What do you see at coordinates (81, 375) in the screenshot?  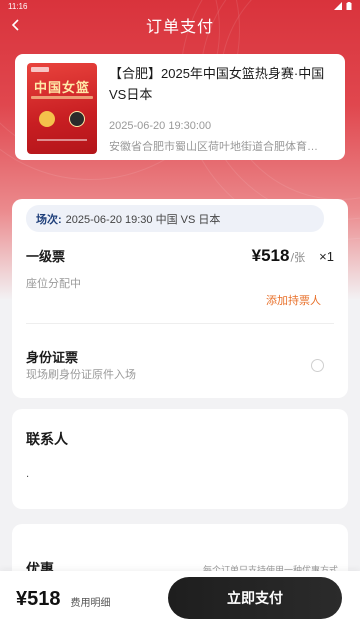 I see `id-ticket-desc: 现场刷身份证原件入场` at bounding box center [81, 375].